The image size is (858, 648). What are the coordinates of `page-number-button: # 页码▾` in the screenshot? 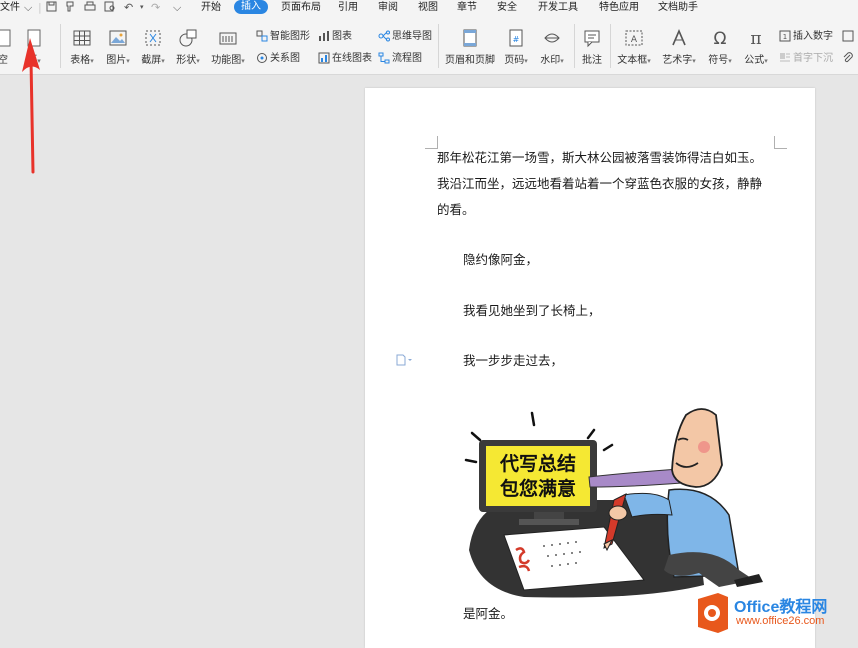 It's located at (516, 47).